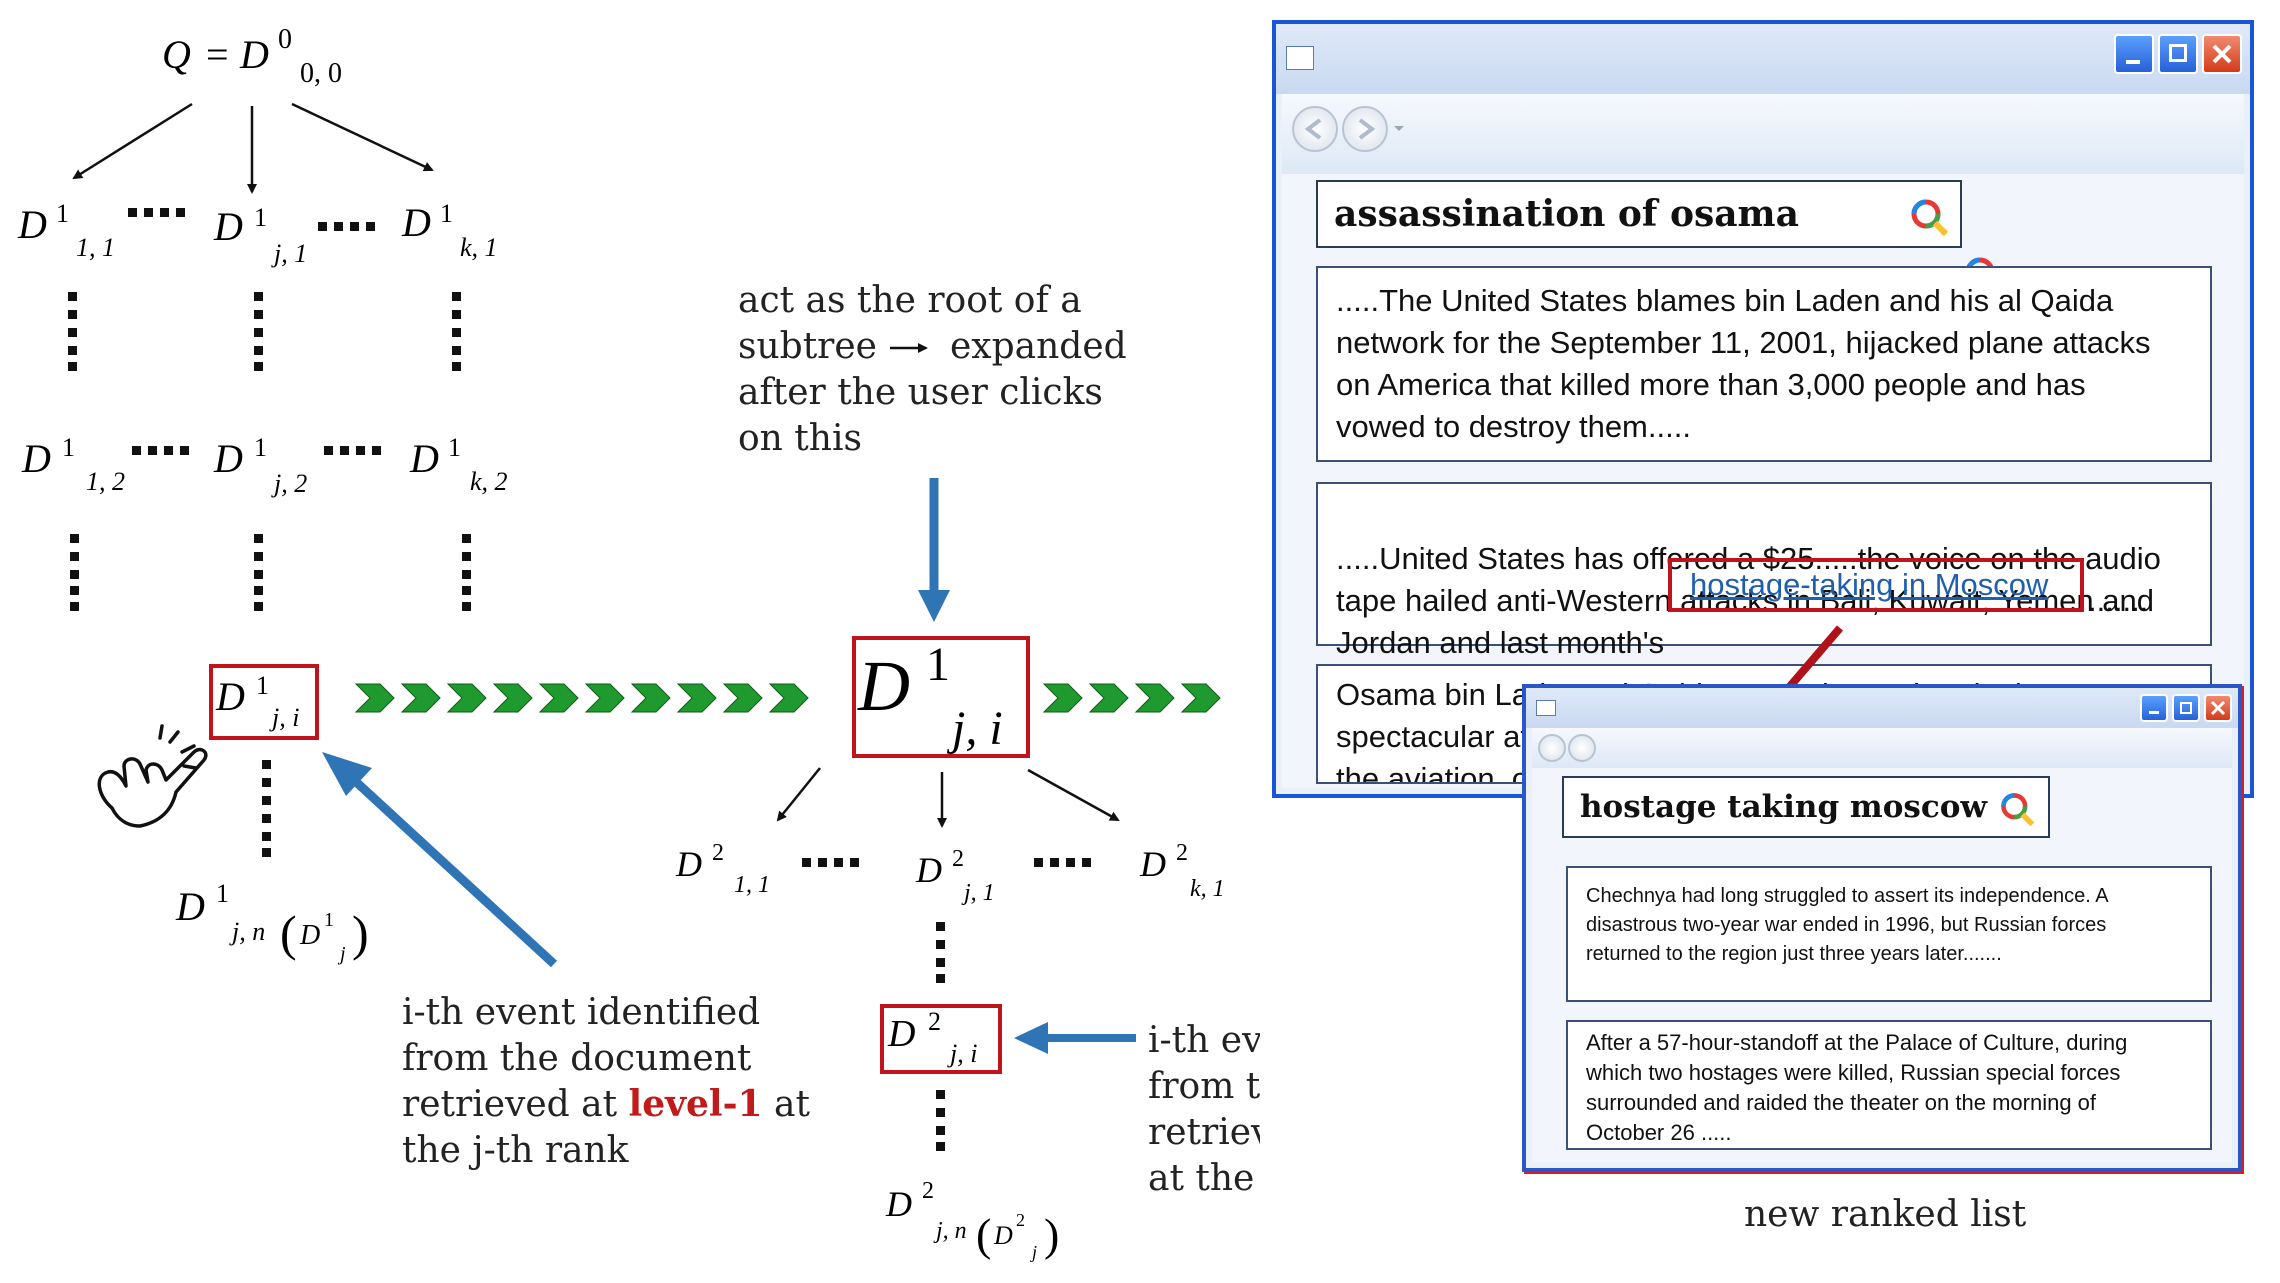  I want to click on vdots-block3, so click(266, 808).